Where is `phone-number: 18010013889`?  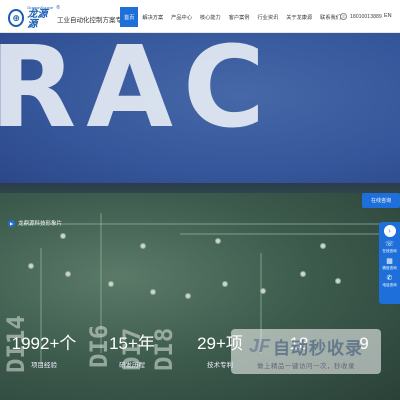
phone-number: 18010013889 is located at coordinates (366, 16).